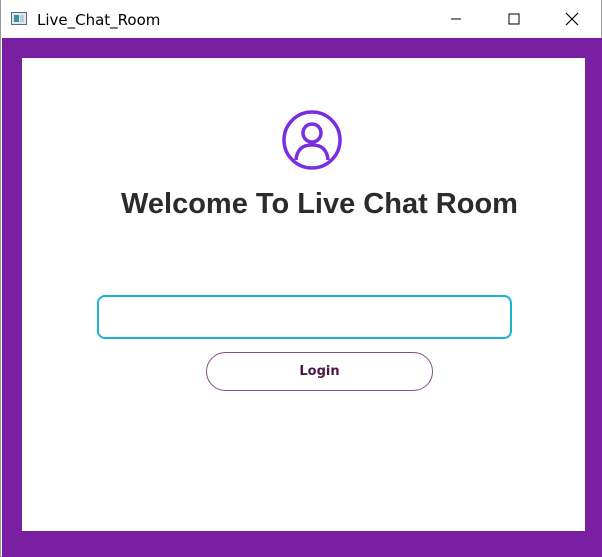  Describe the element at coordinates (301, 19) in the screenshot. I see `title-bar: Live_Chat_Room` at that location.